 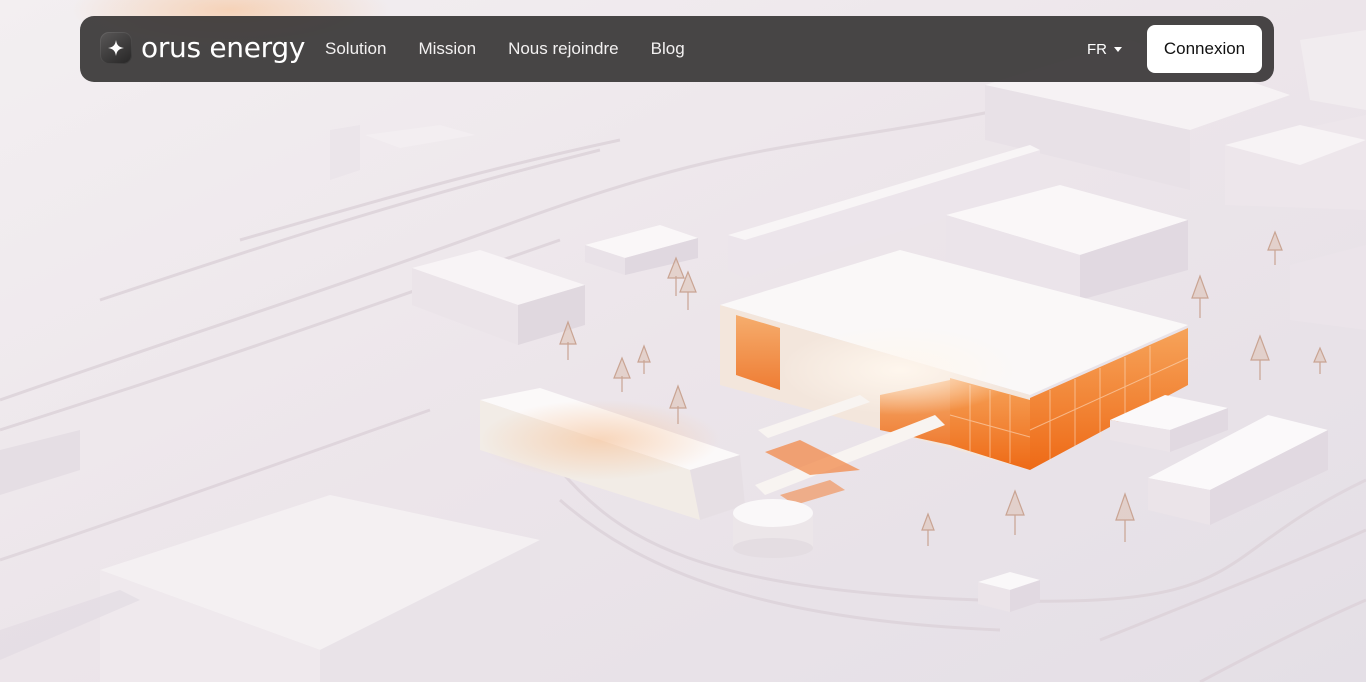 I want to click on language-selector: FR, so click(x=1104, y=49).